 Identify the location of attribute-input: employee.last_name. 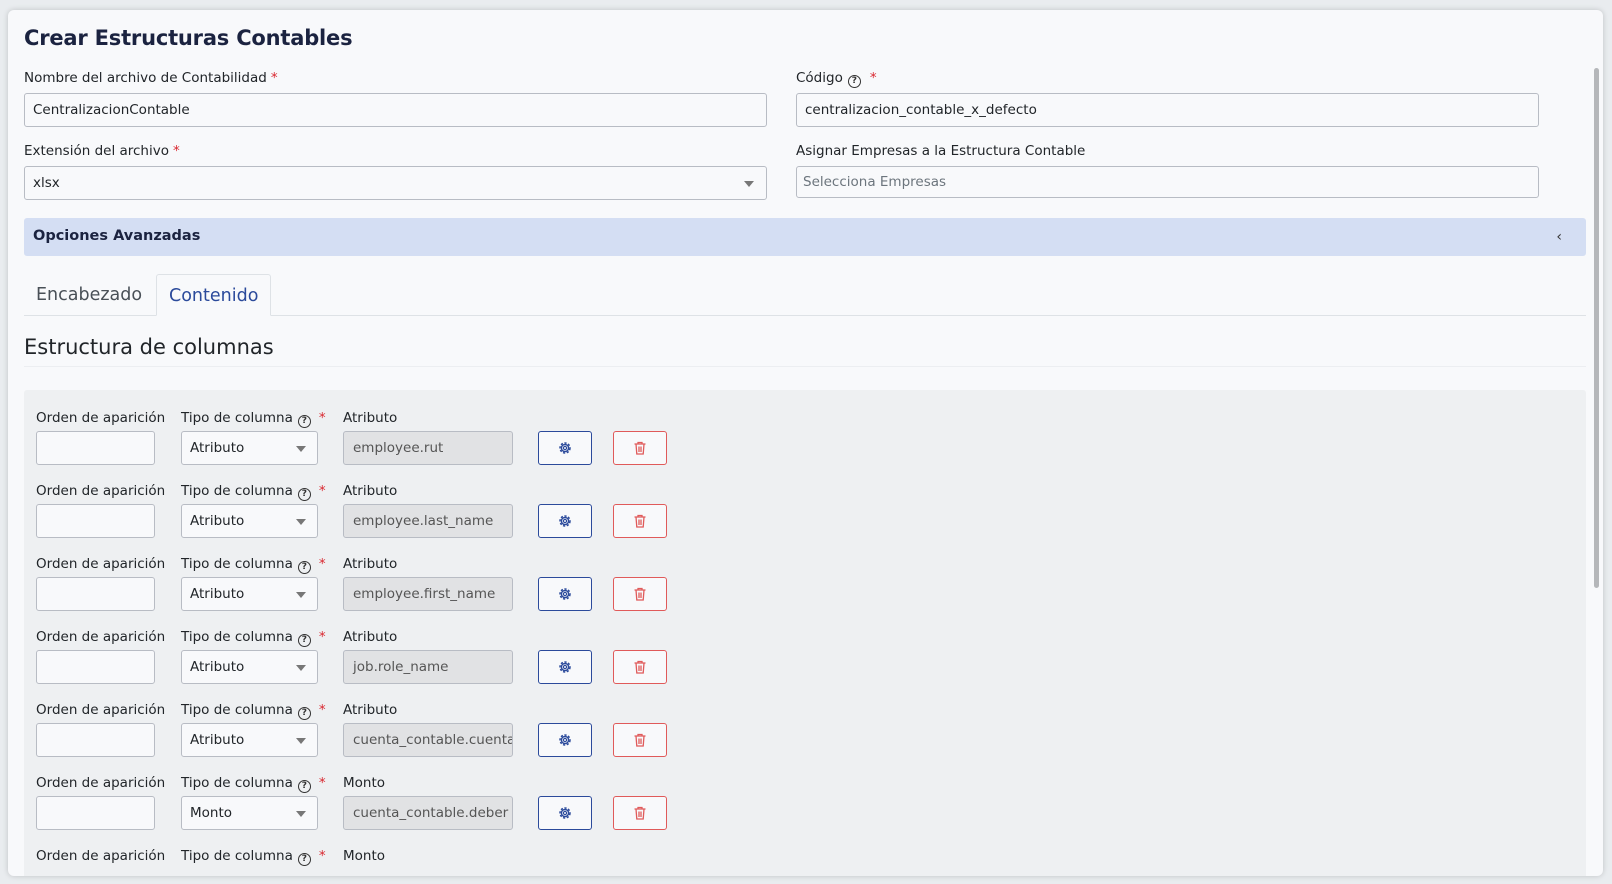
(428, 521).